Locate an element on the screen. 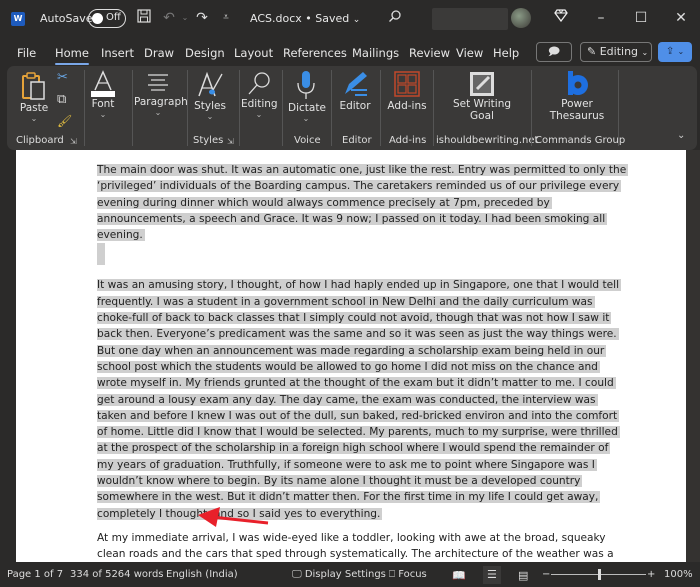 This screenshot has width=700, height=587. tab-file: File is located at coordinates (26, 53).